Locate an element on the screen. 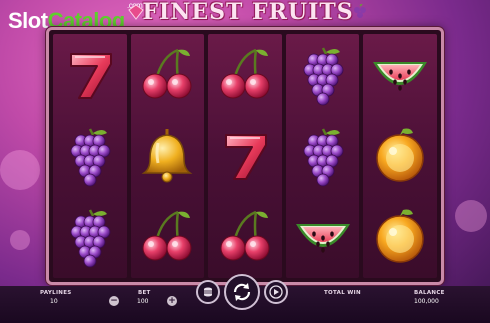  bet-value: 100 is located at coordinates (143, 301).